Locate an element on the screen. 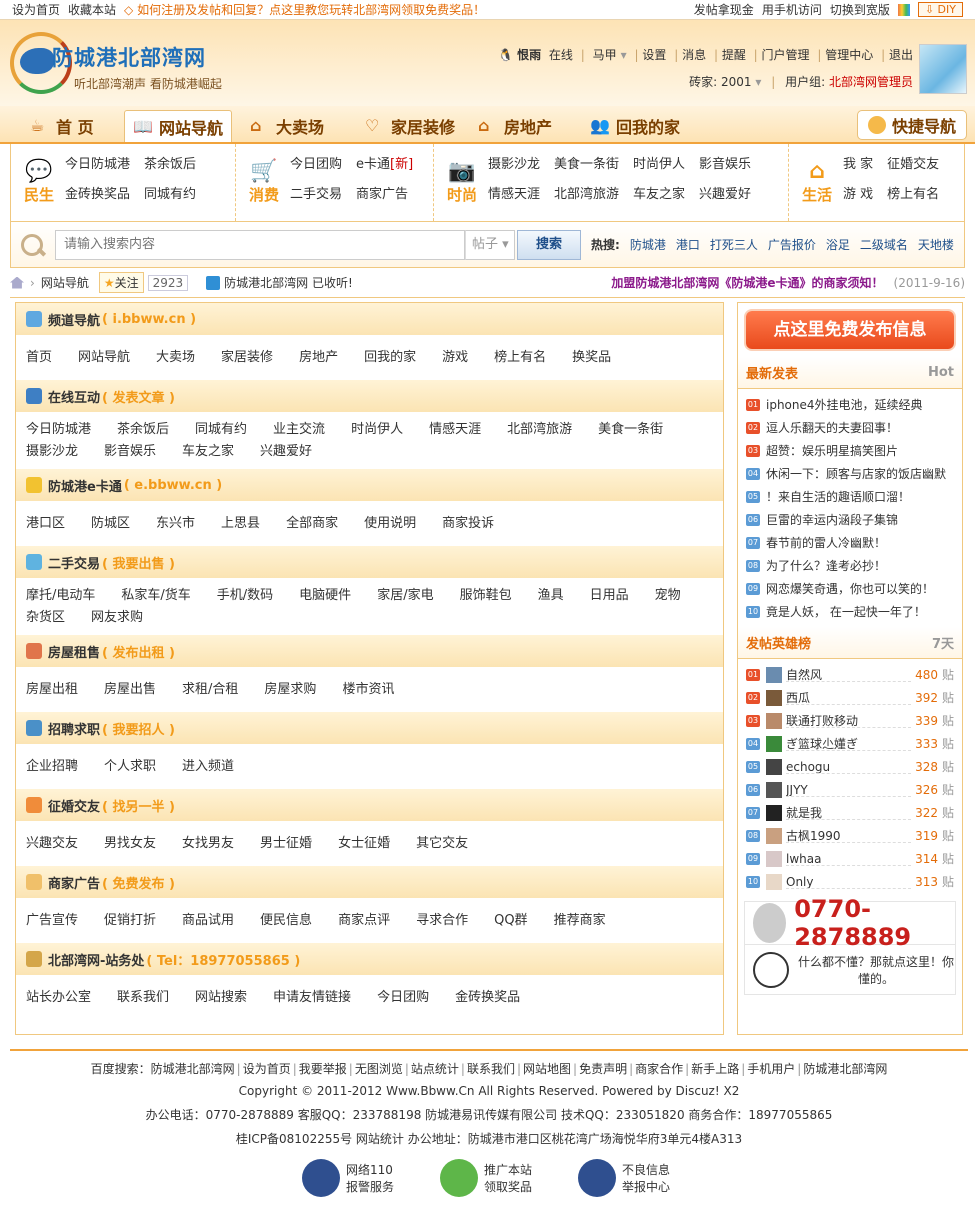 This screenshot has width=975, height=1231. section-link: 女士征婚 is located at coordinates (364, 844).